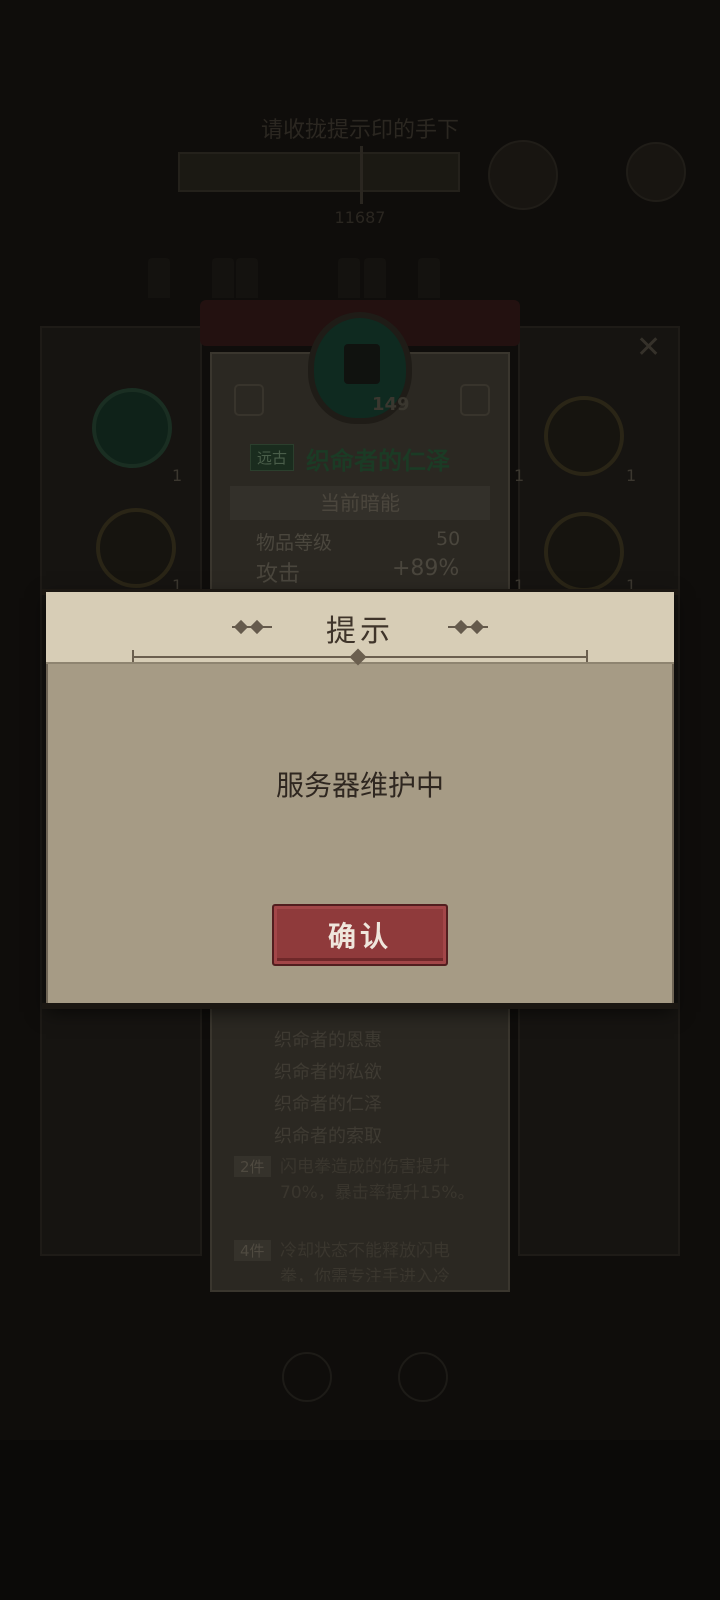 The width and height of the screenshot is (720, 1600). I want to click on equipment-slot-boots, so click(584, 436).